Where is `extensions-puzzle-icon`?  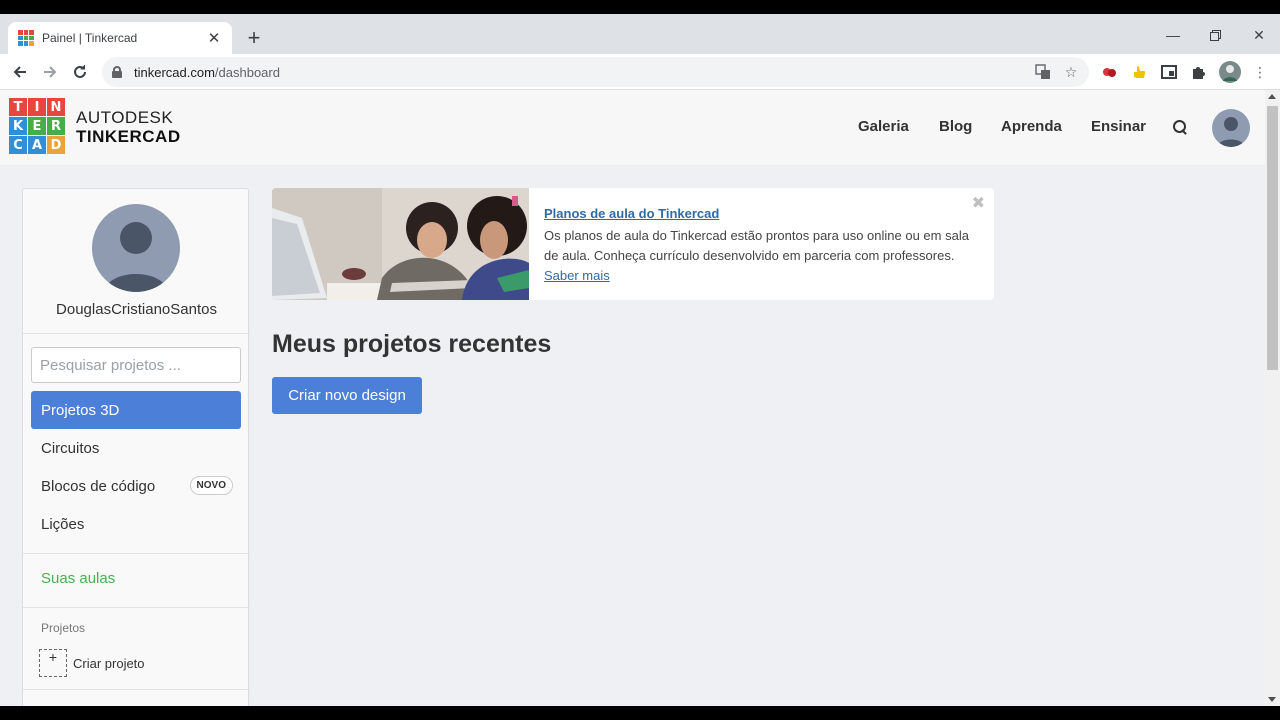 extensions-puzzle-icon is located at coordinates (1199, 72).